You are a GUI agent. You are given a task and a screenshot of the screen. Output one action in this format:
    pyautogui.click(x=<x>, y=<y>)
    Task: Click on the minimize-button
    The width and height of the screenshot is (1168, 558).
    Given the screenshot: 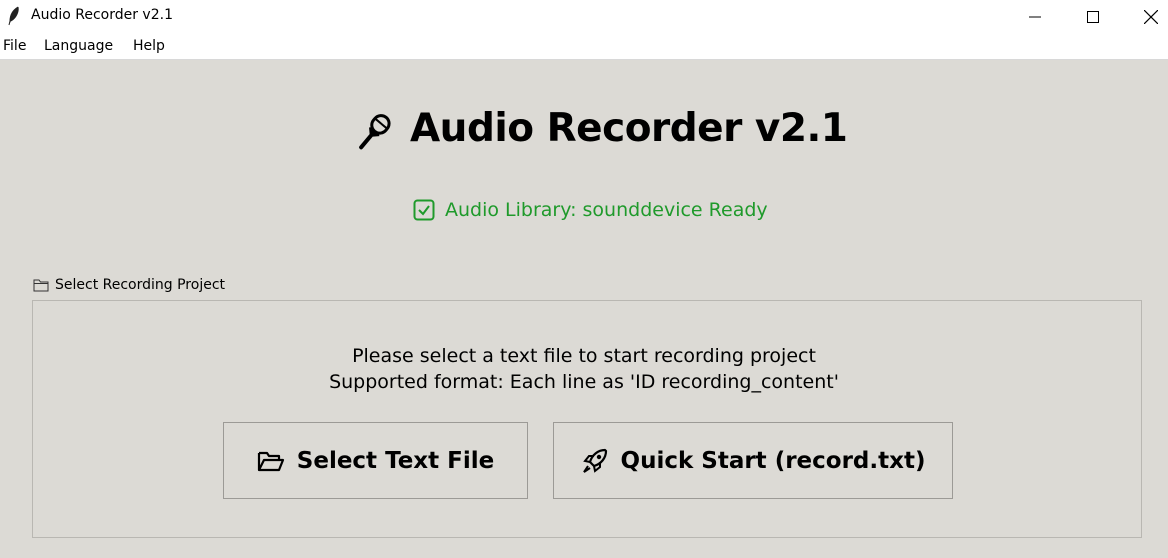 What is the action you would take?
    pyautogui.click(x=1035, y=16)
    